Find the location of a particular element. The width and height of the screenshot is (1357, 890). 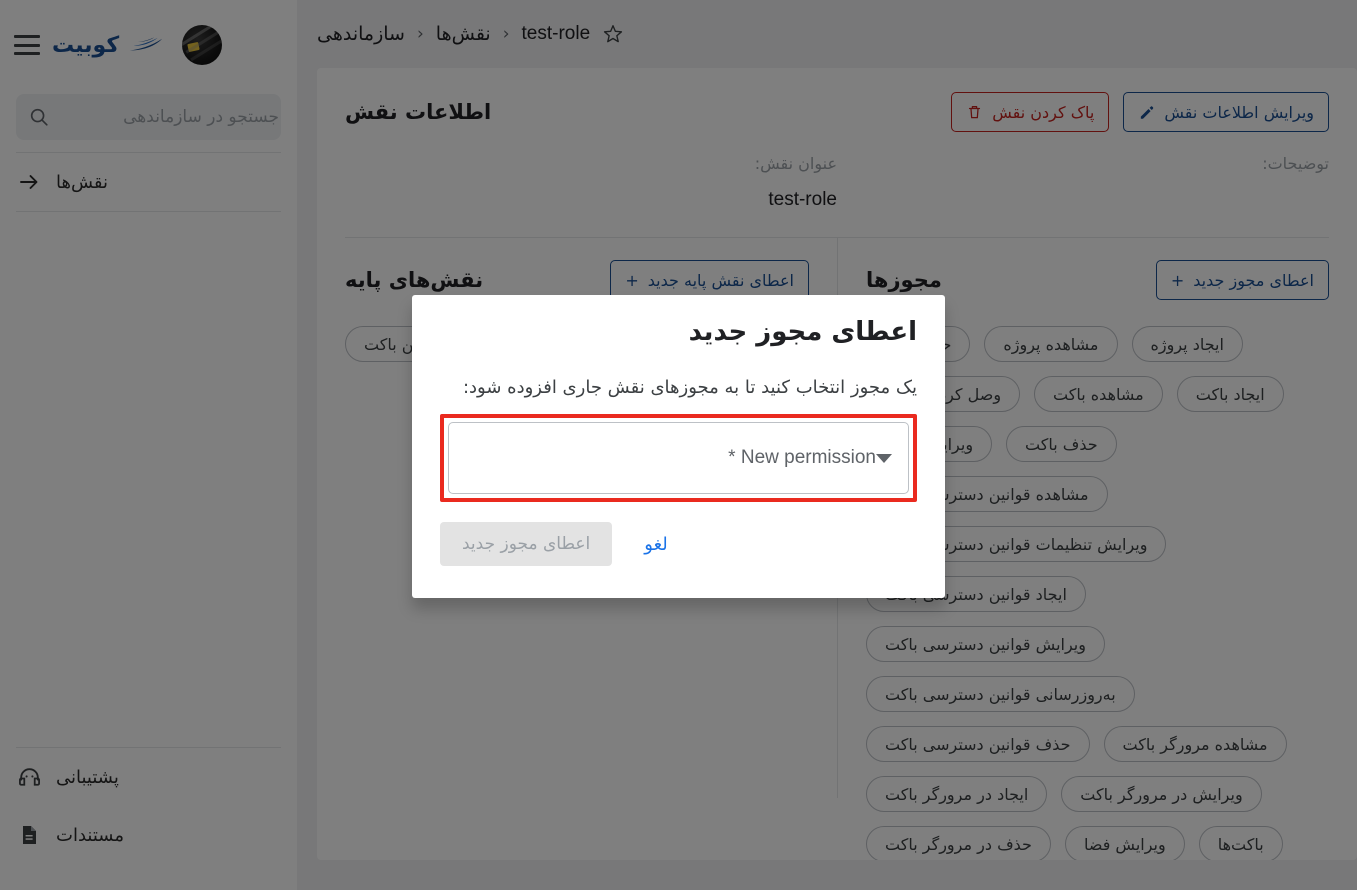

modal-title: اعطای مجوز جدید is located at coordinates (802, 332).